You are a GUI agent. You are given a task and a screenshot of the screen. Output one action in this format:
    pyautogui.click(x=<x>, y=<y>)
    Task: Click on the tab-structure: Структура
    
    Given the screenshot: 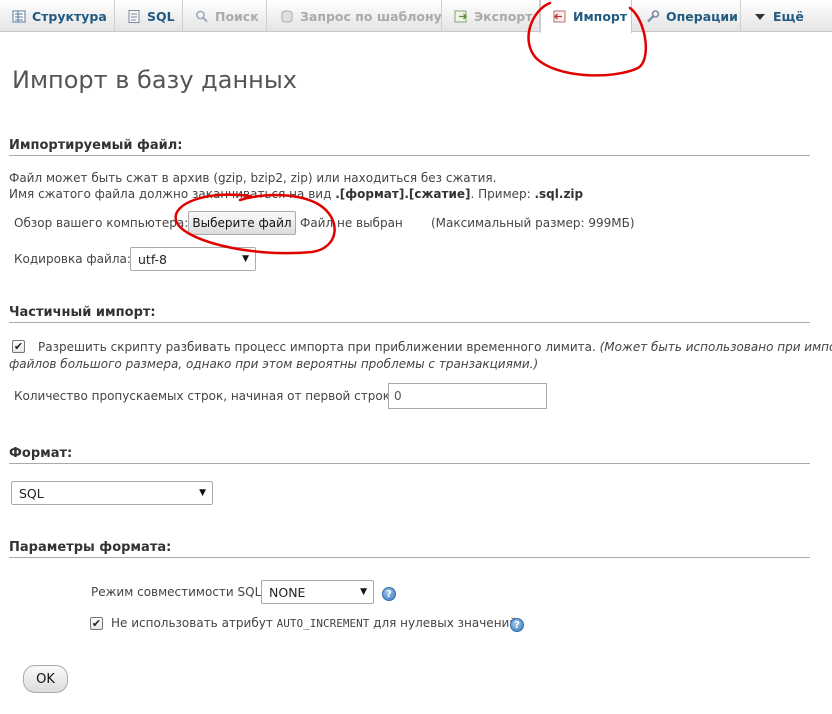 What is the action you would take?
    pyautogui.click(x=57, y=16)
    